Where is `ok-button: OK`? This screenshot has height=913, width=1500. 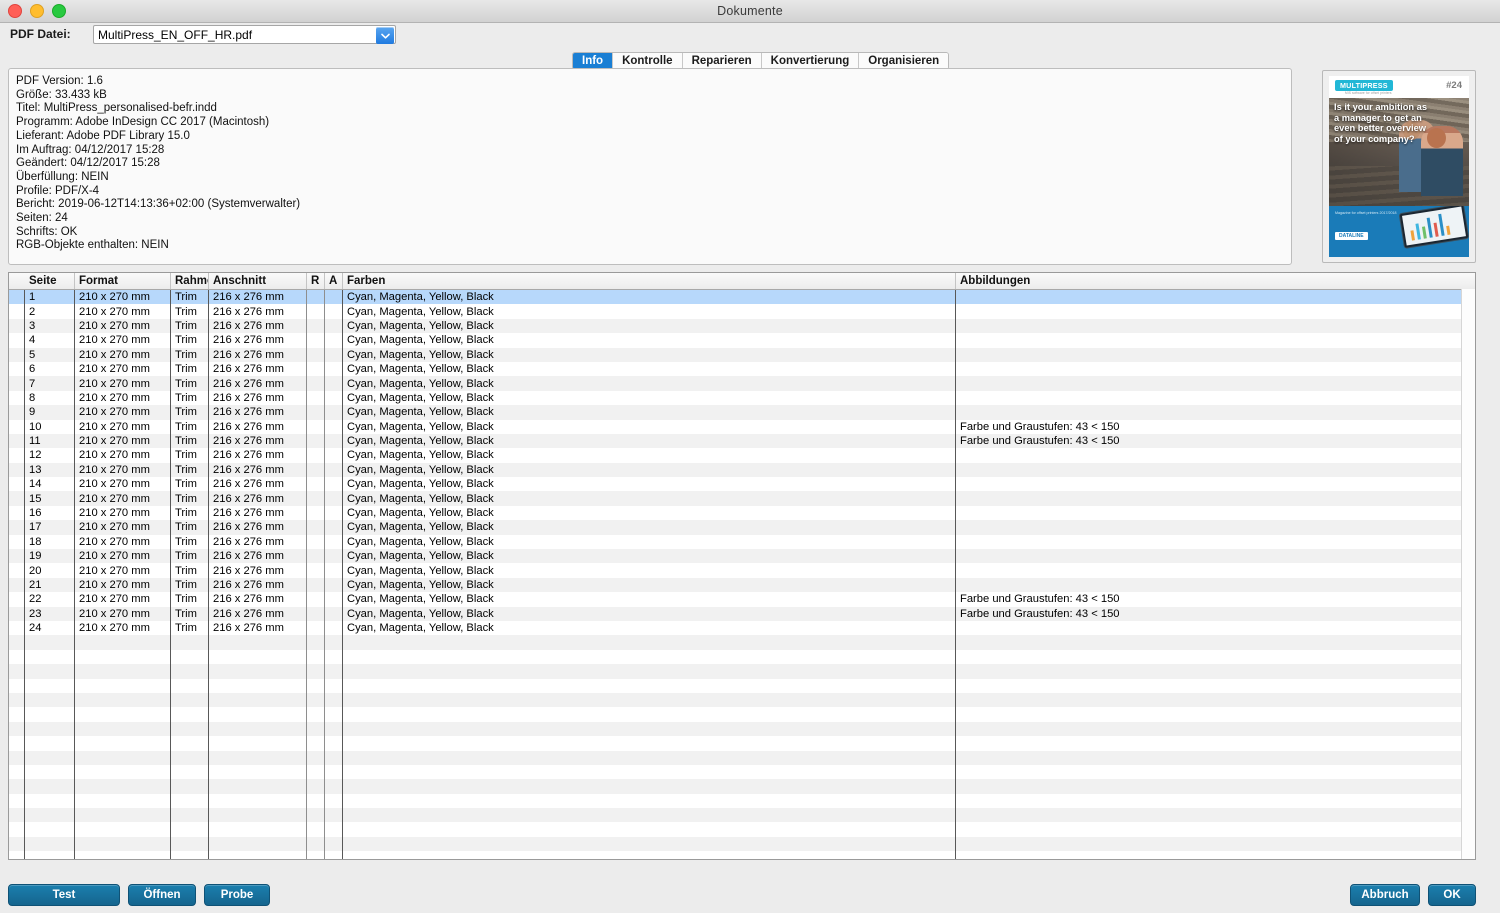
ok-button: OK is located at coordinates (1452, 895).